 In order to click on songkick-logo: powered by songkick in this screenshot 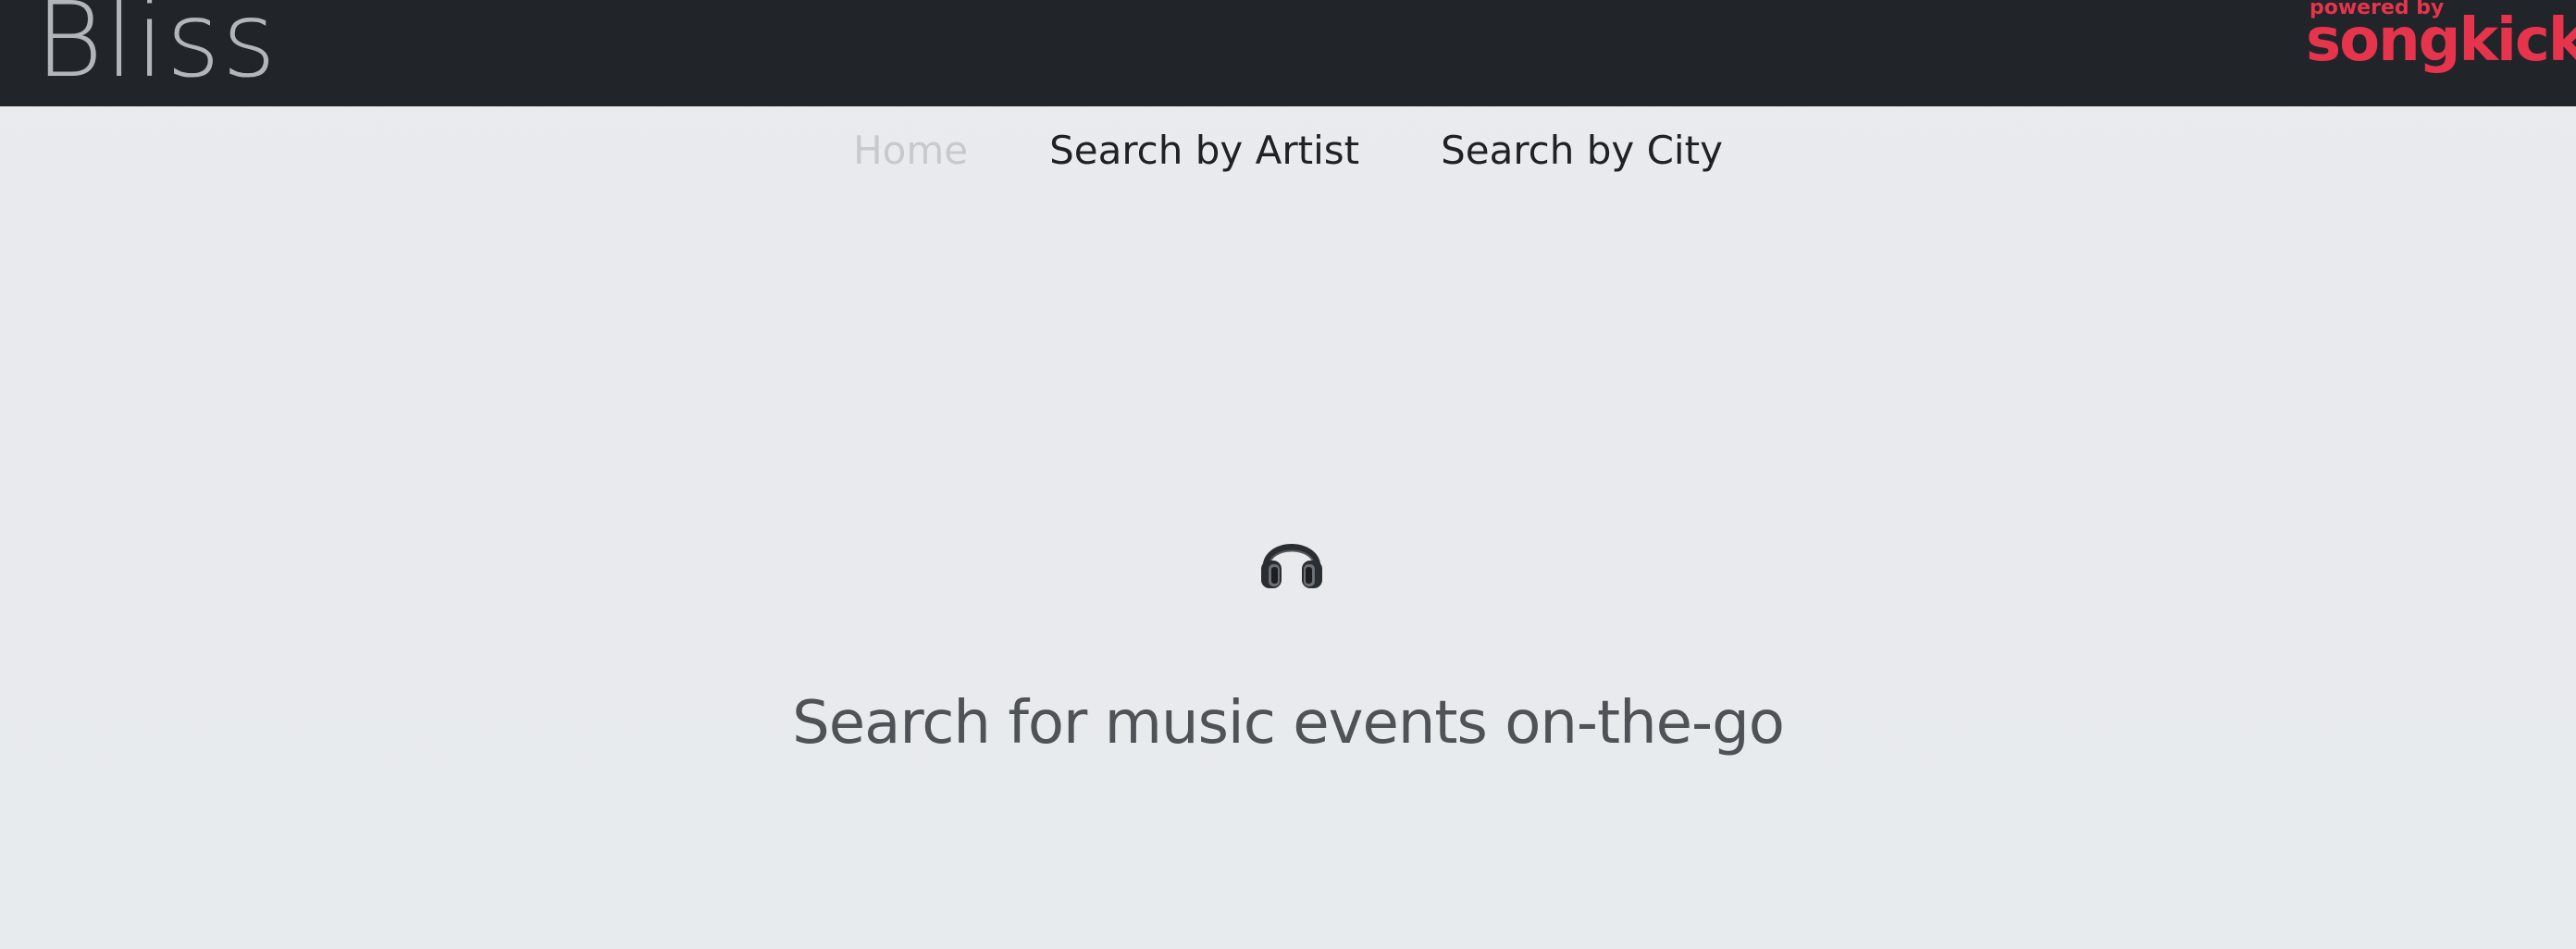, I will do `click(2441, 41)`.